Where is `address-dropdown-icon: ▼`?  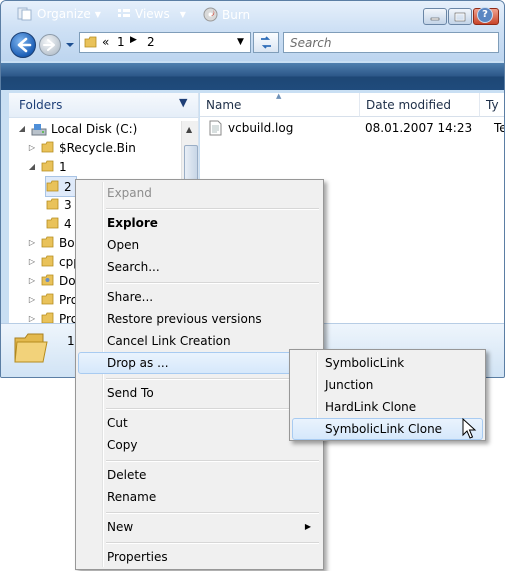 address-dropdown-icon: ▼ is located at coordinates (240, 42).